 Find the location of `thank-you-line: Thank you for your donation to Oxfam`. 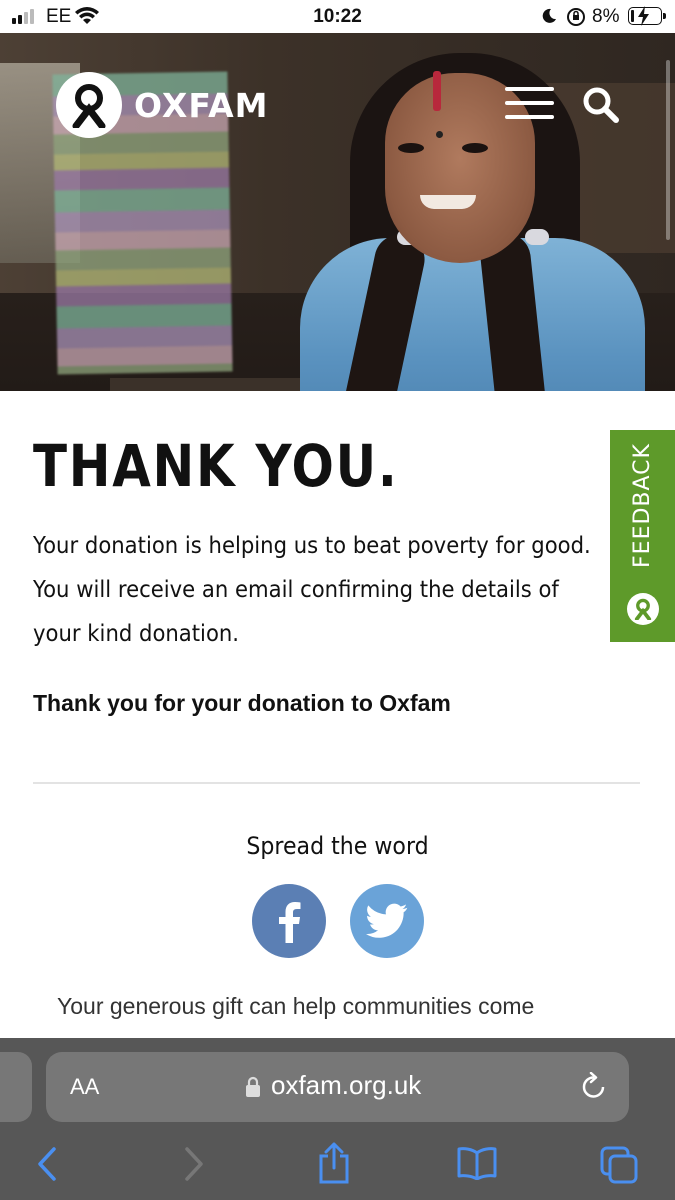

thank-you-line: Thank you for your donation to Oxfam is located at coordinates (242, 703).